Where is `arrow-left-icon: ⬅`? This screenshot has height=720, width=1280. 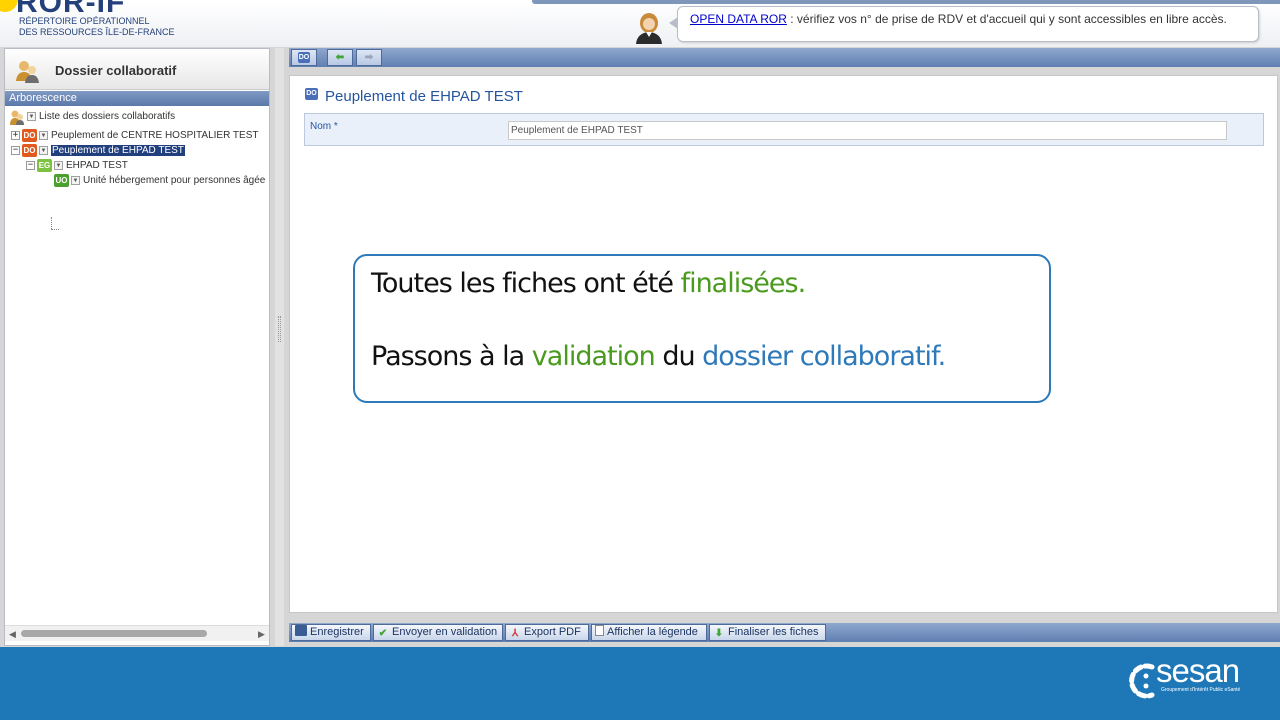 arrow-left-icon: ⬅ is located at coordinates (340, 57).